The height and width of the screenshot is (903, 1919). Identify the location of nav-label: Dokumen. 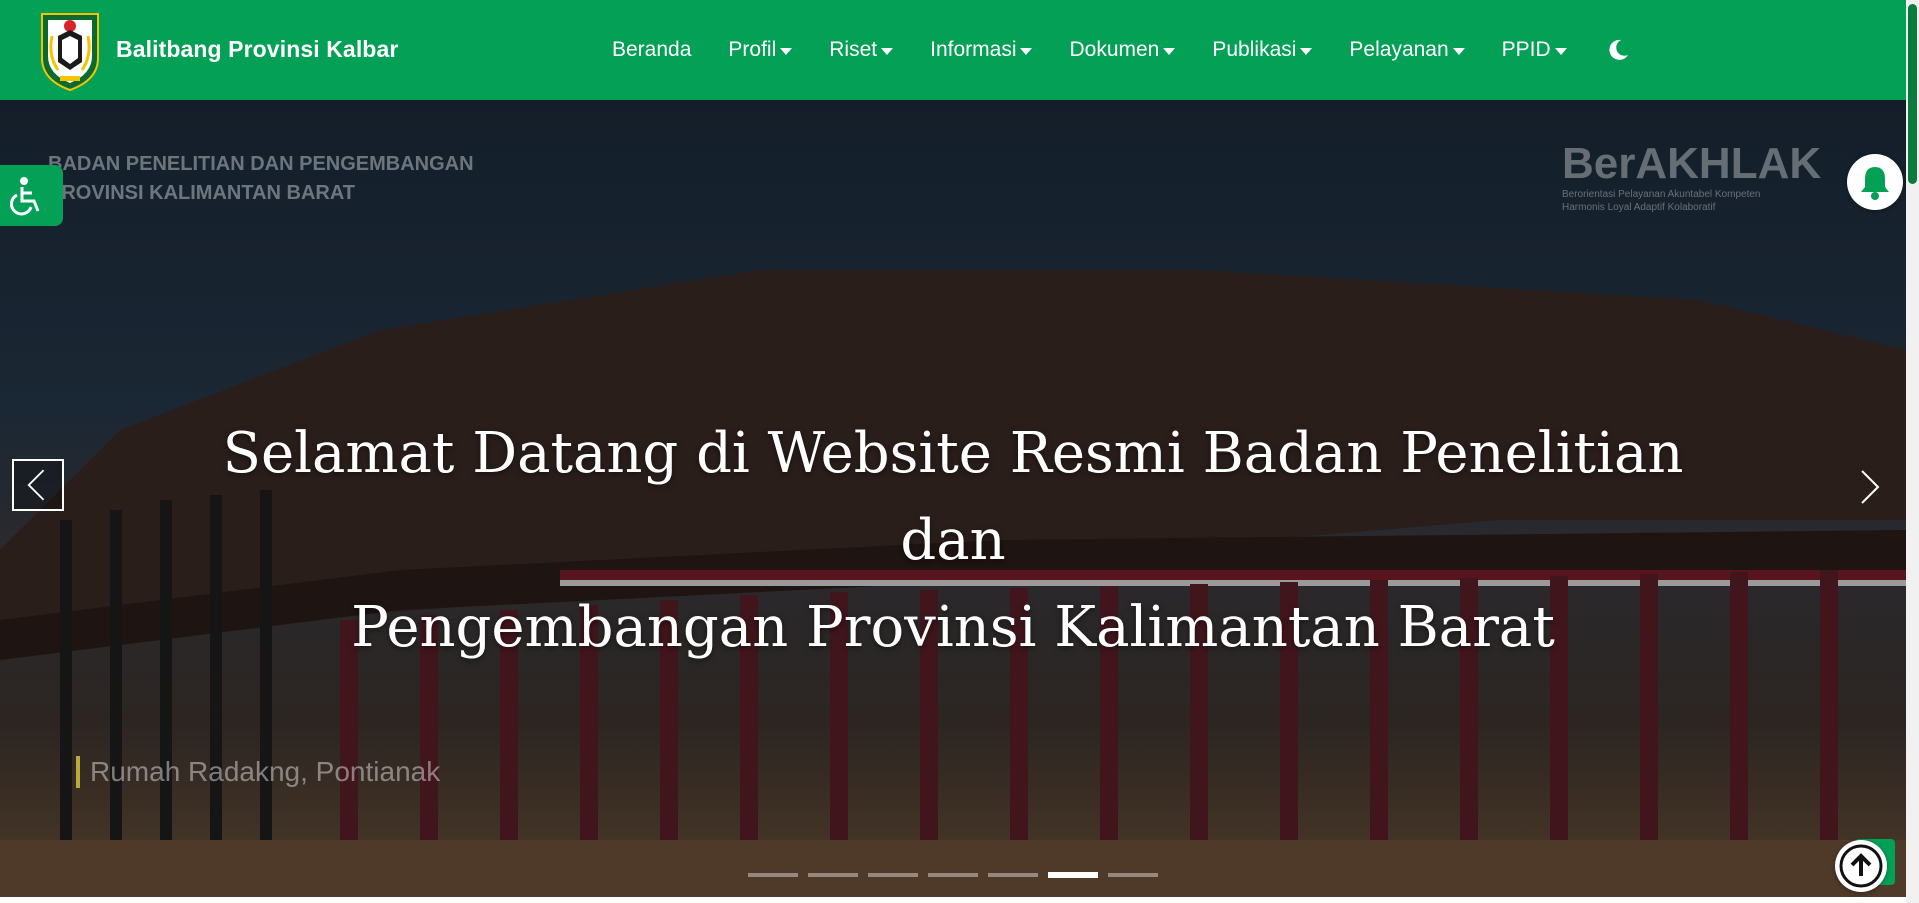
(1114, 49).